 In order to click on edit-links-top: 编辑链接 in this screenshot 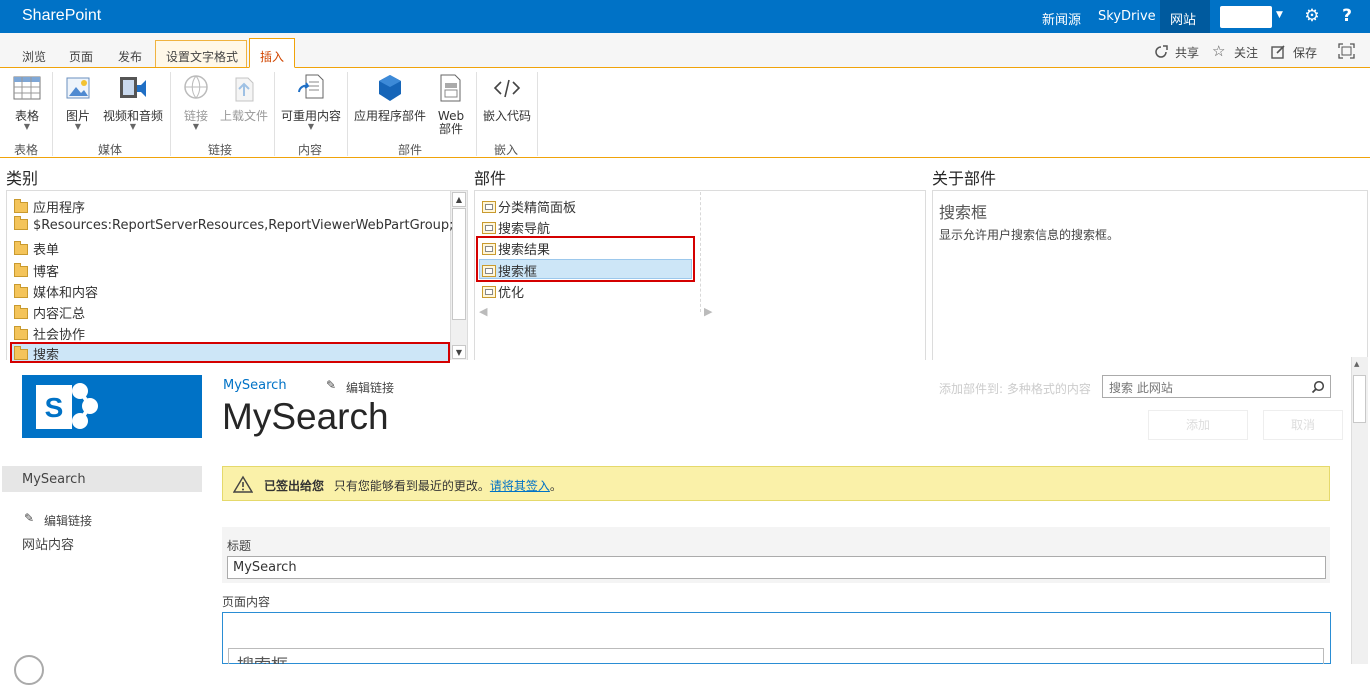, I will do `click(370, 387)`.